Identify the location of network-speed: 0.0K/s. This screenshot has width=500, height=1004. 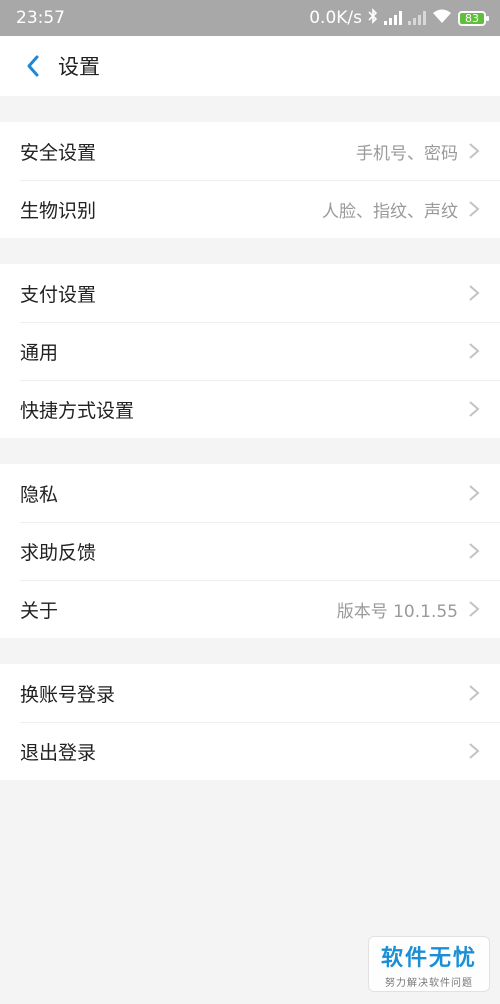
(335, 18).